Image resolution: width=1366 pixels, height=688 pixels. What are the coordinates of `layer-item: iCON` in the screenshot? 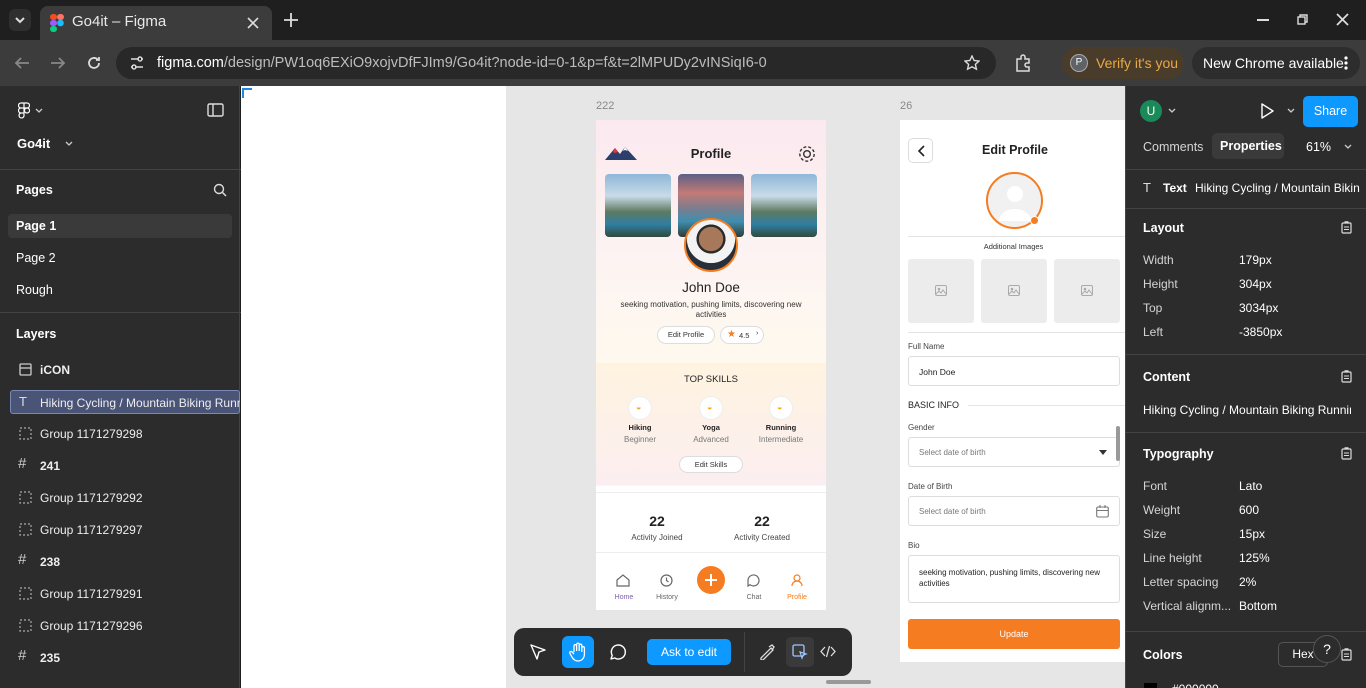 It's located at (125, 370).